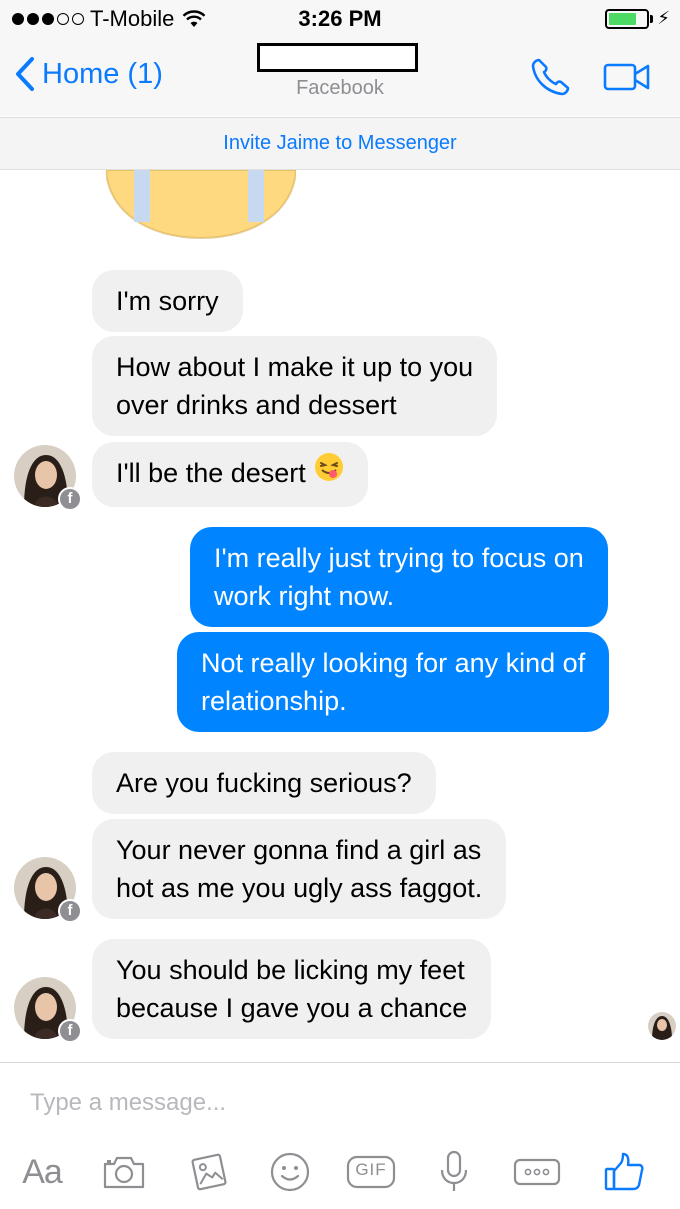  I want to click on message-text: I'm really just trying to focus on, so click(399, 558).